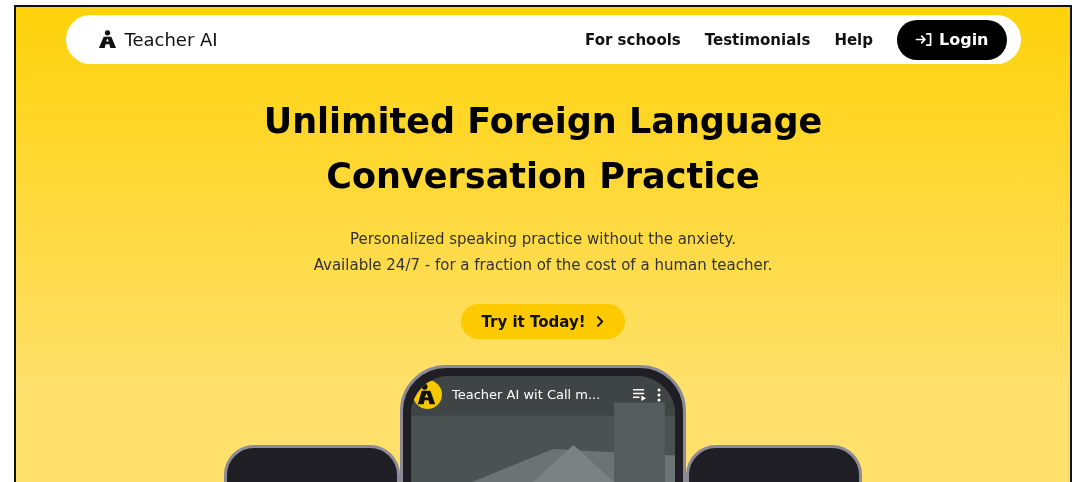 Image resolution: width=1084 pixels, height=482 pixels. Describe the element at coordinates (543, 149) in the screenshot. I see `hero-title: Unlimited Foreign Language Conversation Practice` at that location.